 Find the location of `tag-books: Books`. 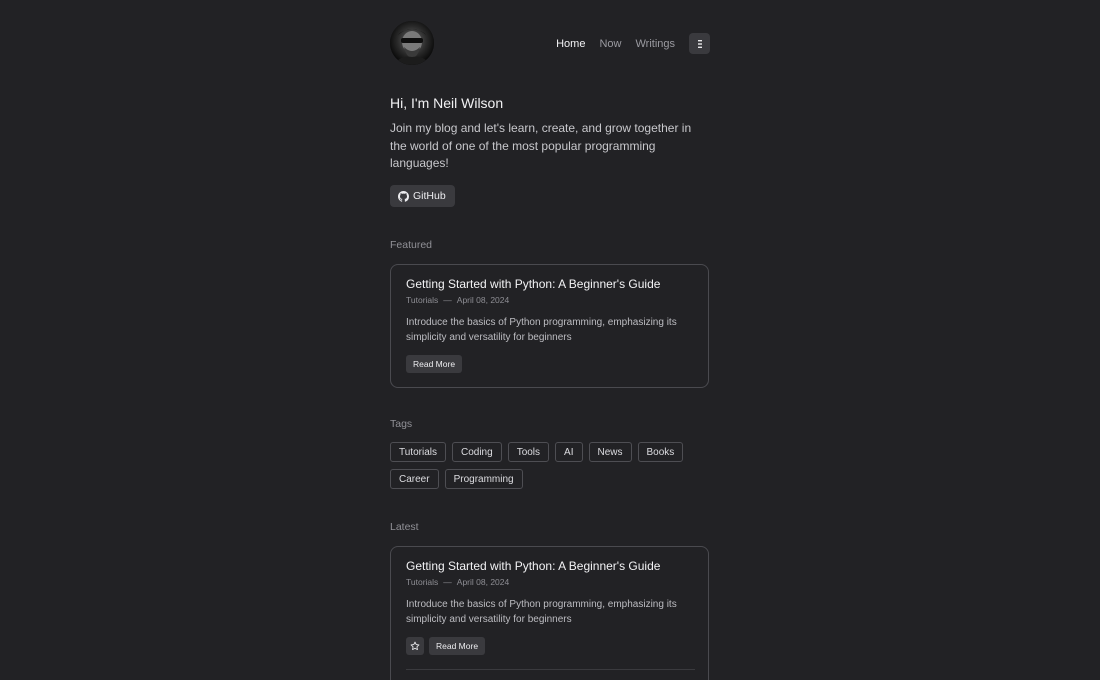

tag-books: Books is located at coordinates (660, 452).